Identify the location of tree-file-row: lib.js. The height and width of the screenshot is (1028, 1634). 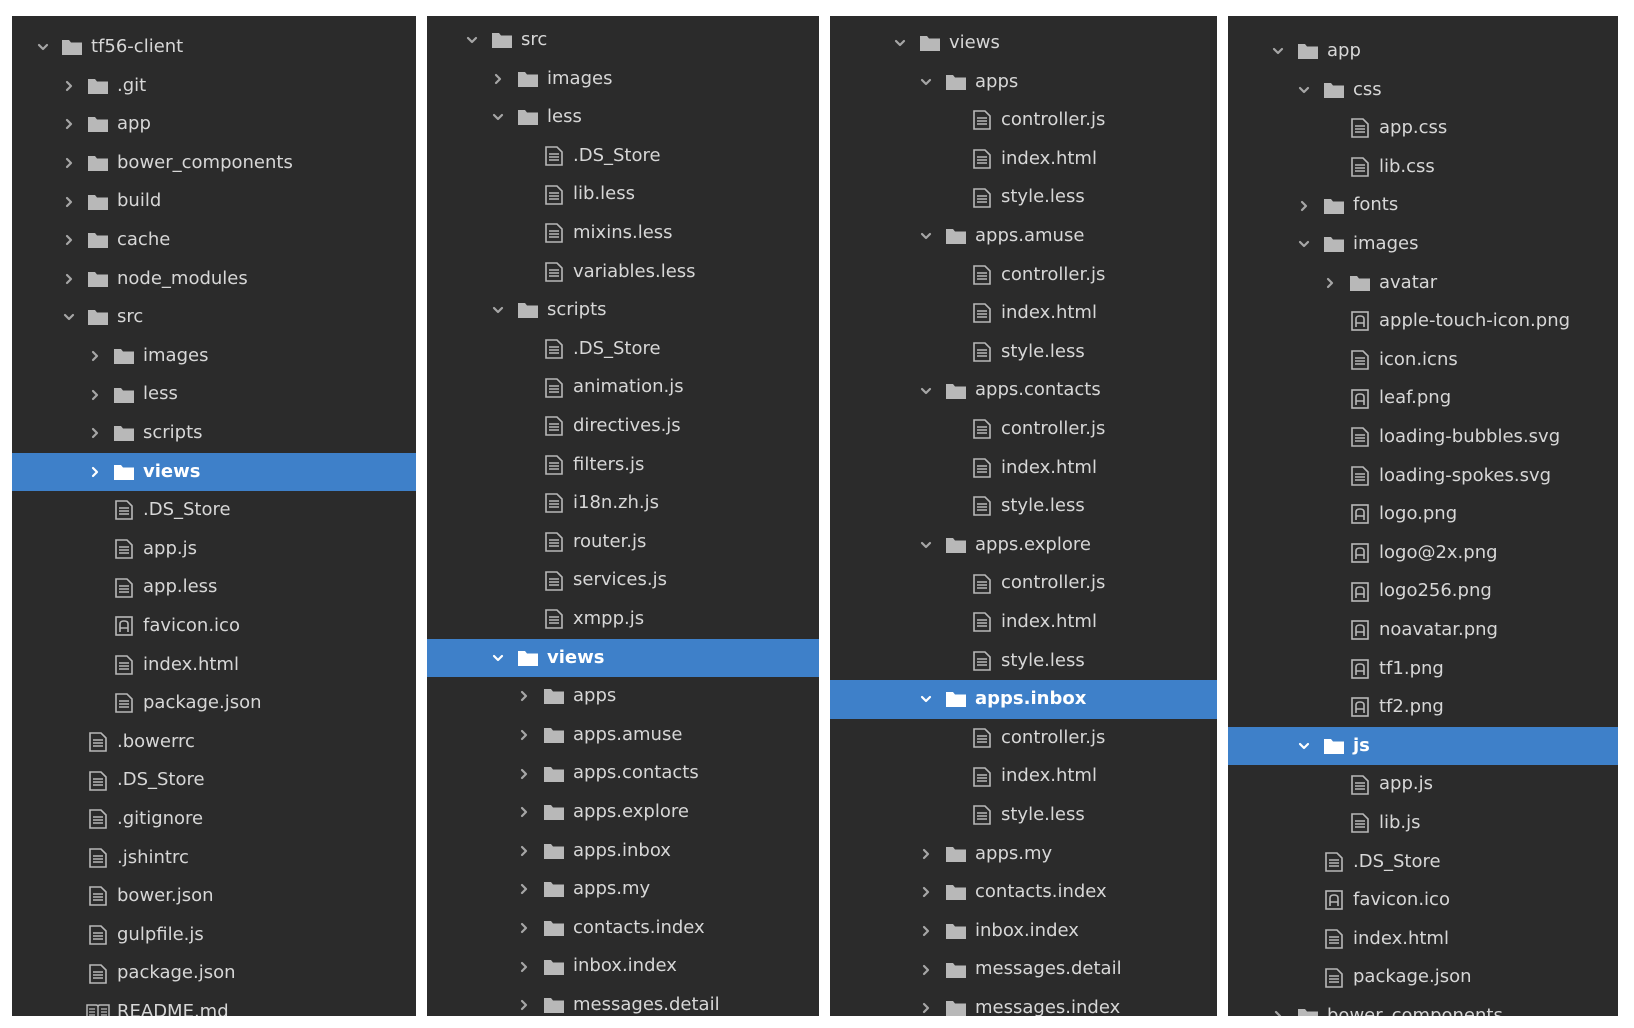
(1423, 823).